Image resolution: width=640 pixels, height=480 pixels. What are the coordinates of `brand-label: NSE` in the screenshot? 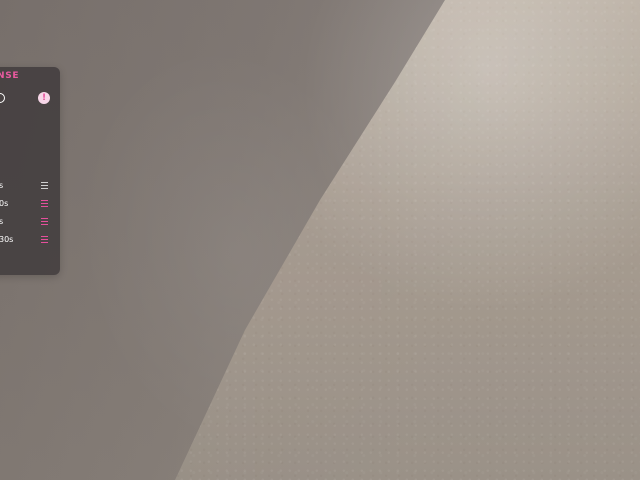 It's located at (10, 76).